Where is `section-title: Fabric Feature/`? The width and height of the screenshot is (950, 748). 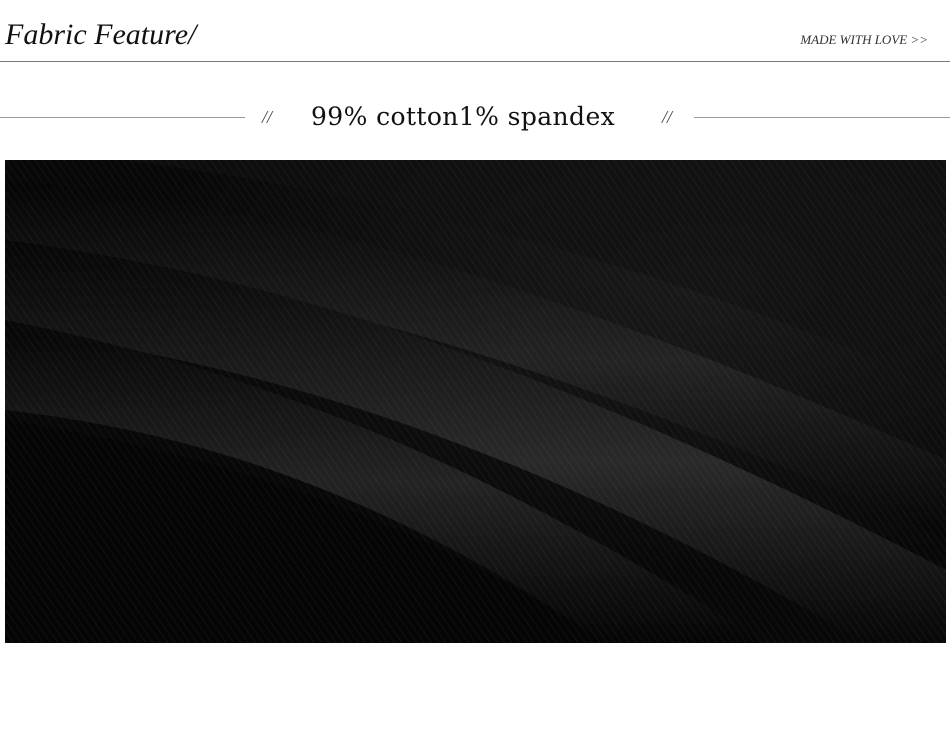
section-title: Fabric Feature/ is located at coordinates (101, 34).